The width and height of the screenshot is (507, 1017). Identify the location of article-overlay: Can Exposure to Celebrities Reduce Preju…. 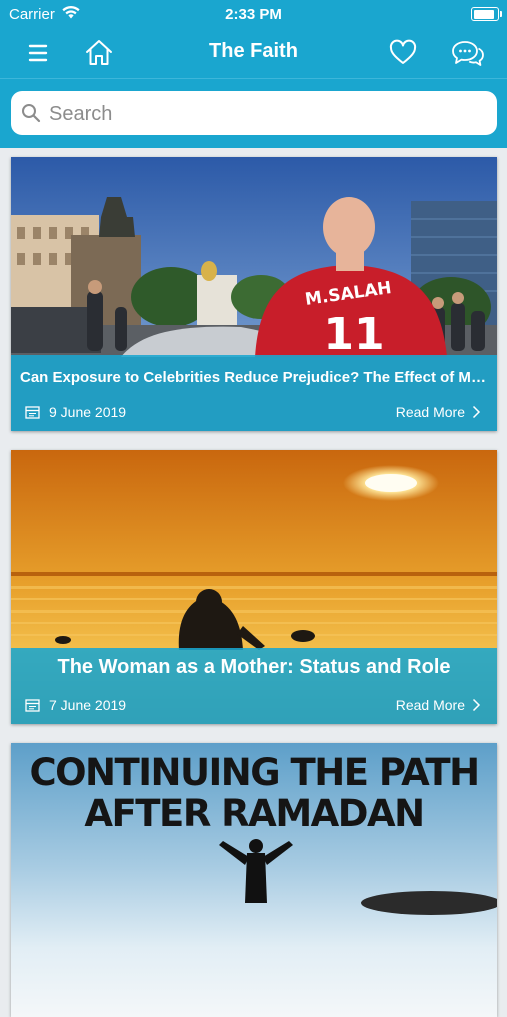
(254, 393).